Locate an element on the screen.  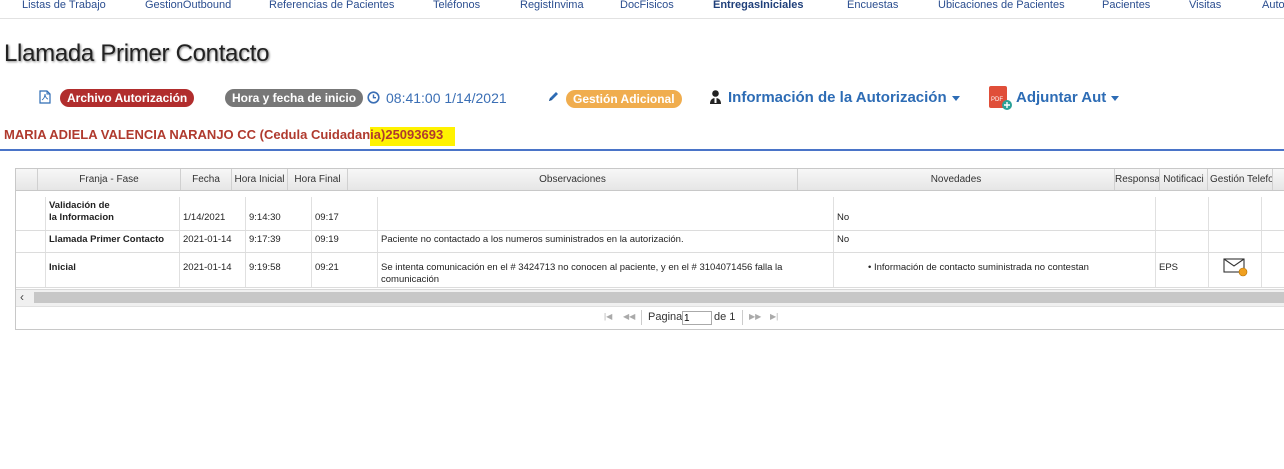
col-header-fecha: Fecha is located at coordinates (206, 179).